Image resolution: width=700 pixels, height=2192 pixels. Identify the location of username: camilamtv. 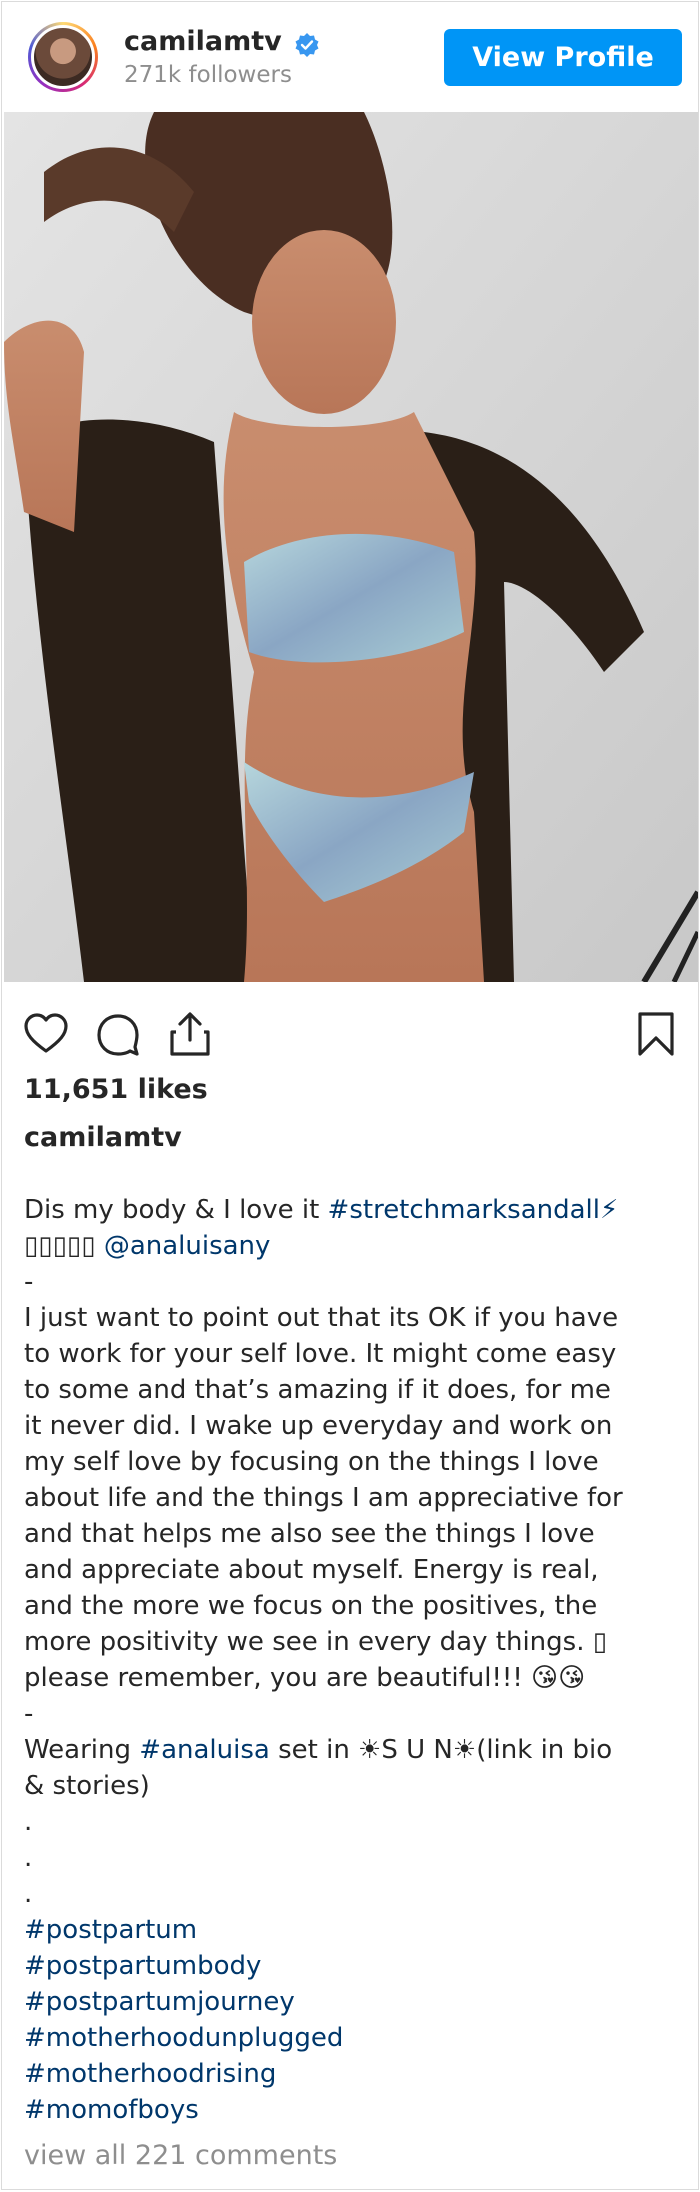
(203, 41).